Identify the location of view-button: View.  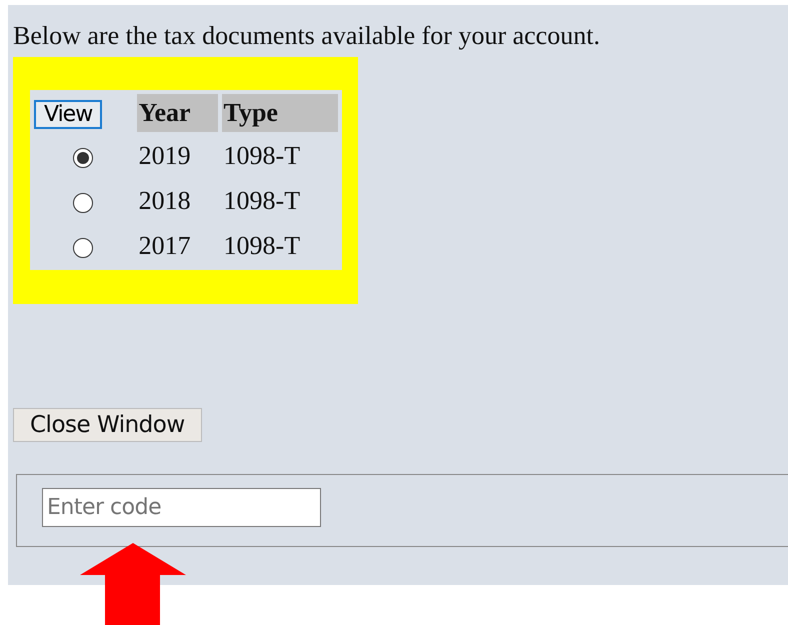
(68, 114).